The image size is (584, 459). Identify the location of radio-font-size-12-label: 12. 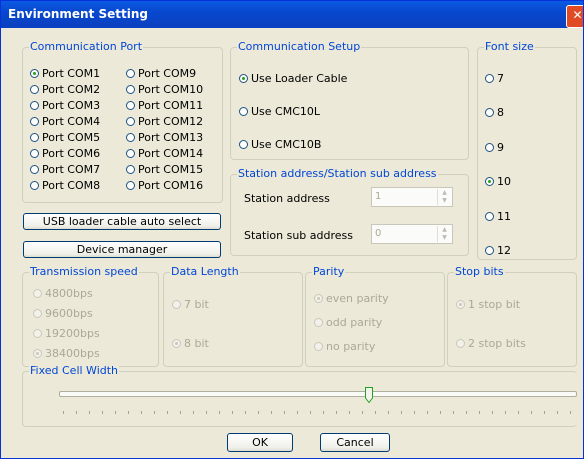
(504, 250).